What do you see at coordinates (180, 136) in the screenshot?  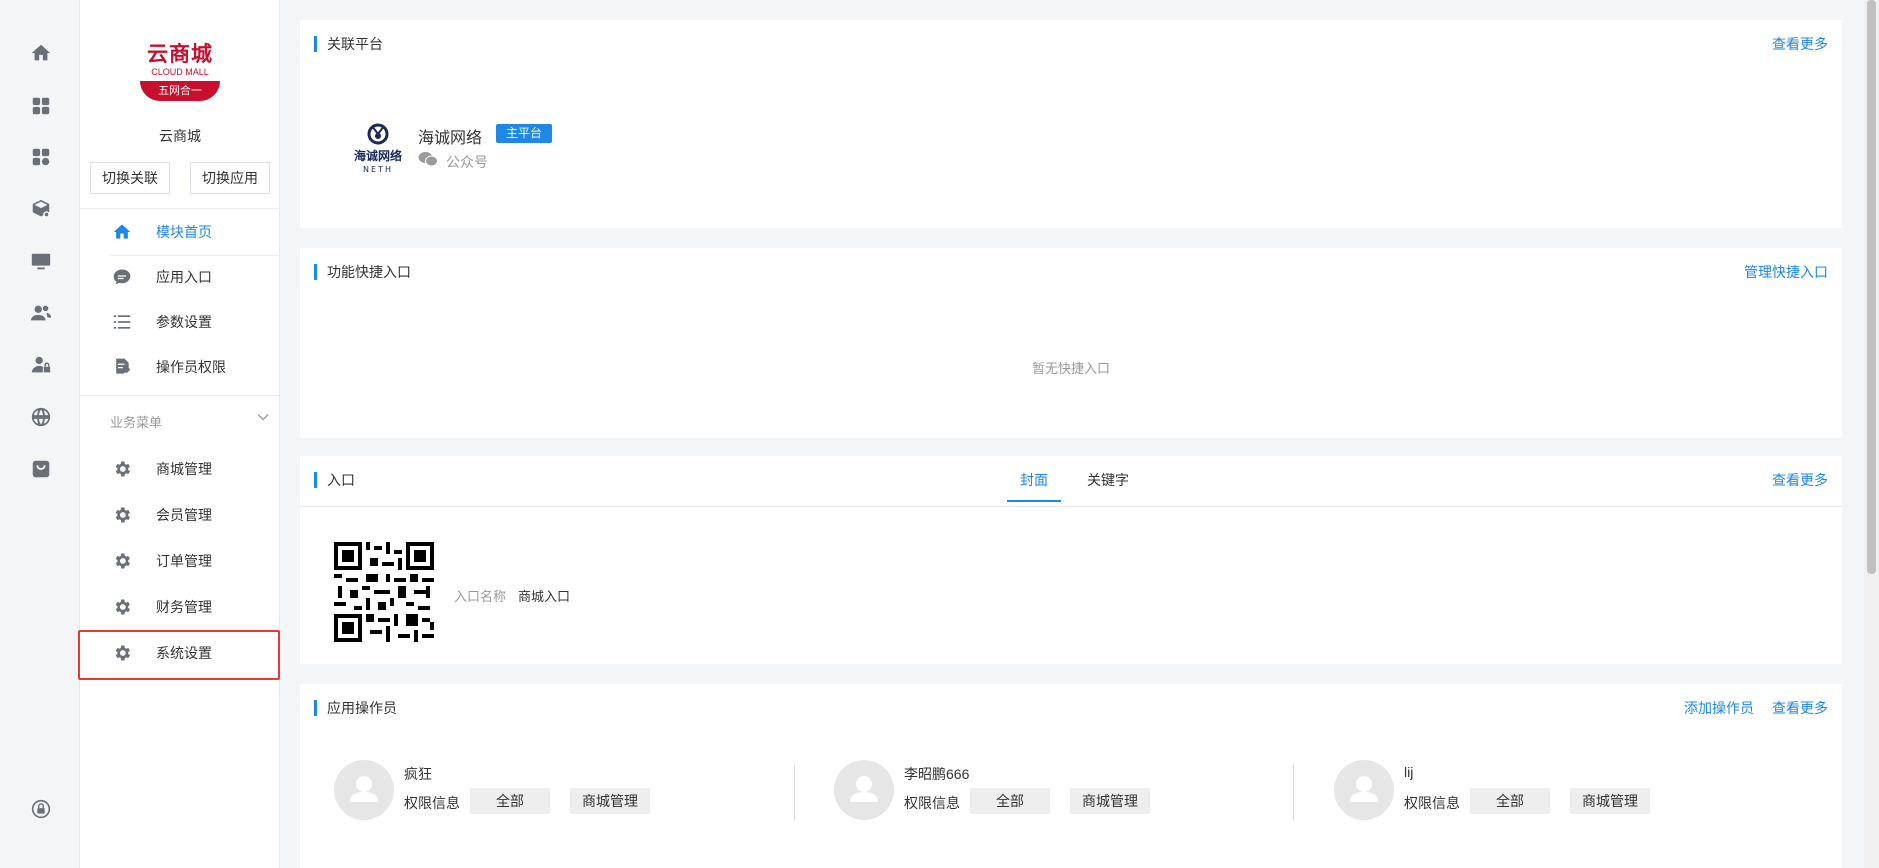 I see `app-name: 云商城` at bounding box center [180, 136].